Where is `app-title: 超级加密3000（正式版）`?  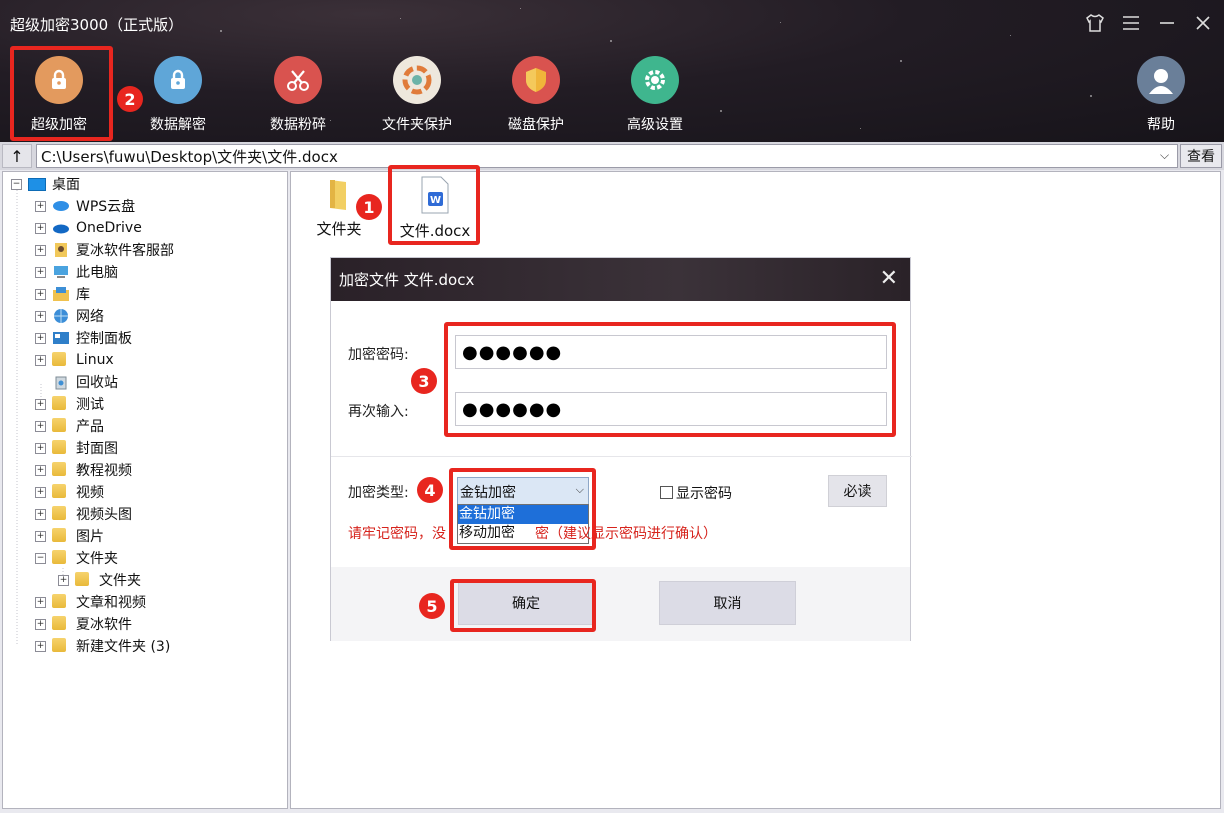
app-title: 超级加密3000（正式版） is located at coordinates (97, 25).